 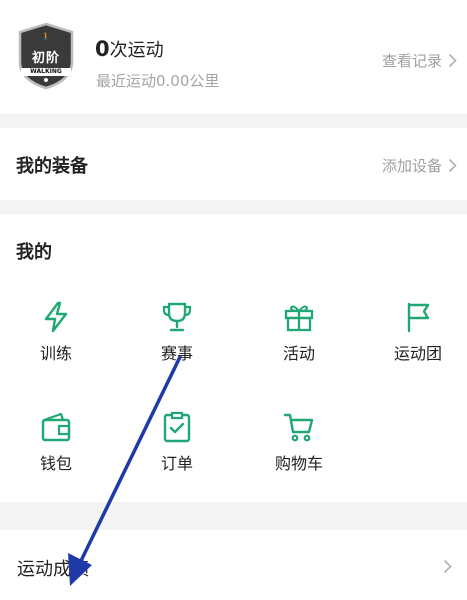 What do you see at coordinates (411, 166) in the screenshot?
I see `add-device-label: 添加设备` at bounding box center [411, 166].